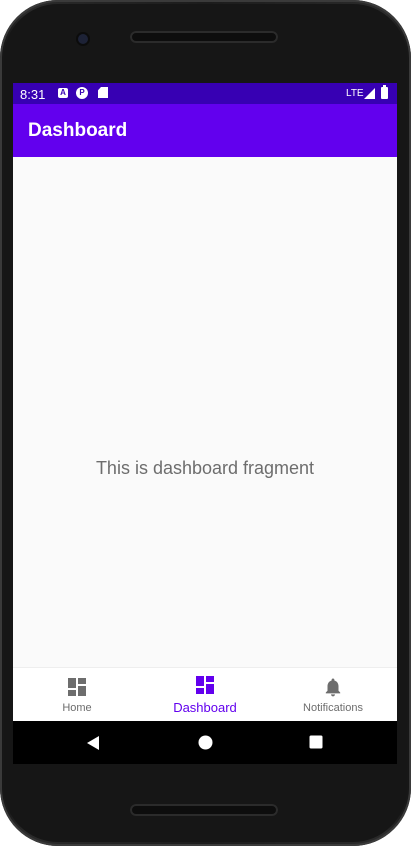  What do you see at coordinates (369, 93) in the screenshot?
I see `signal-icon` at bounding box center [369, 93].